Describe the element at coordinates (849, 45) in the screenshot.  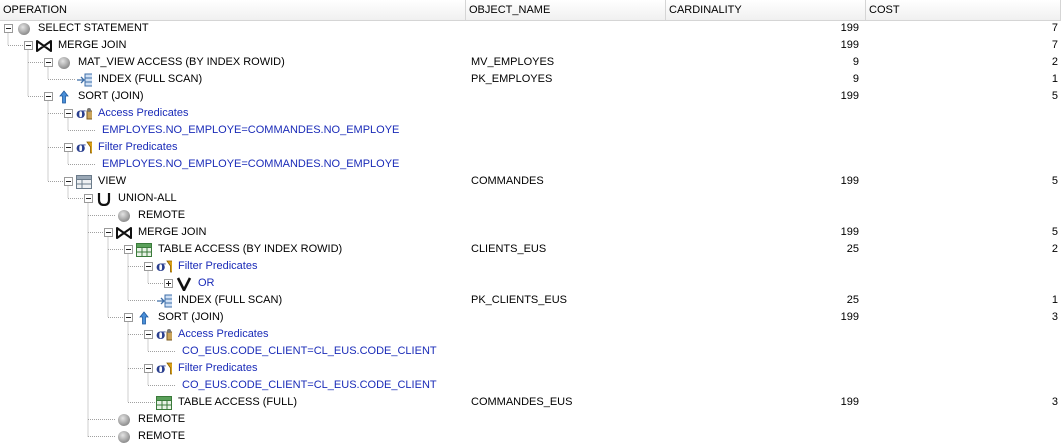
I see `cardinality-cell: 199` at that location.